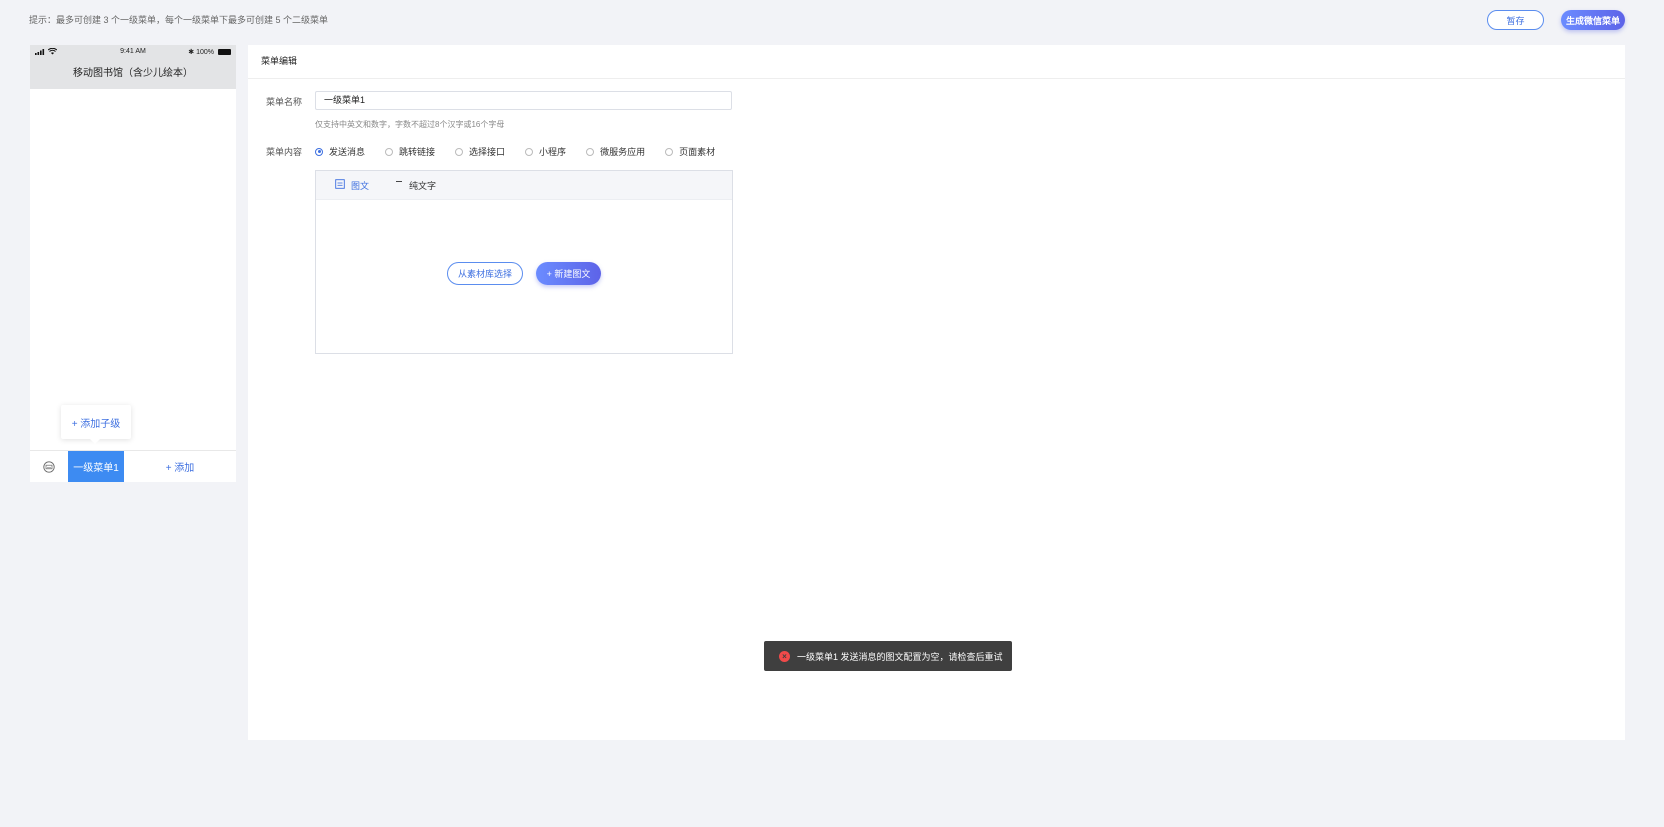  Describe the element at coordinates (1515, 20) in the screenshot. I see `save-draft-button: 暂存` at that location.